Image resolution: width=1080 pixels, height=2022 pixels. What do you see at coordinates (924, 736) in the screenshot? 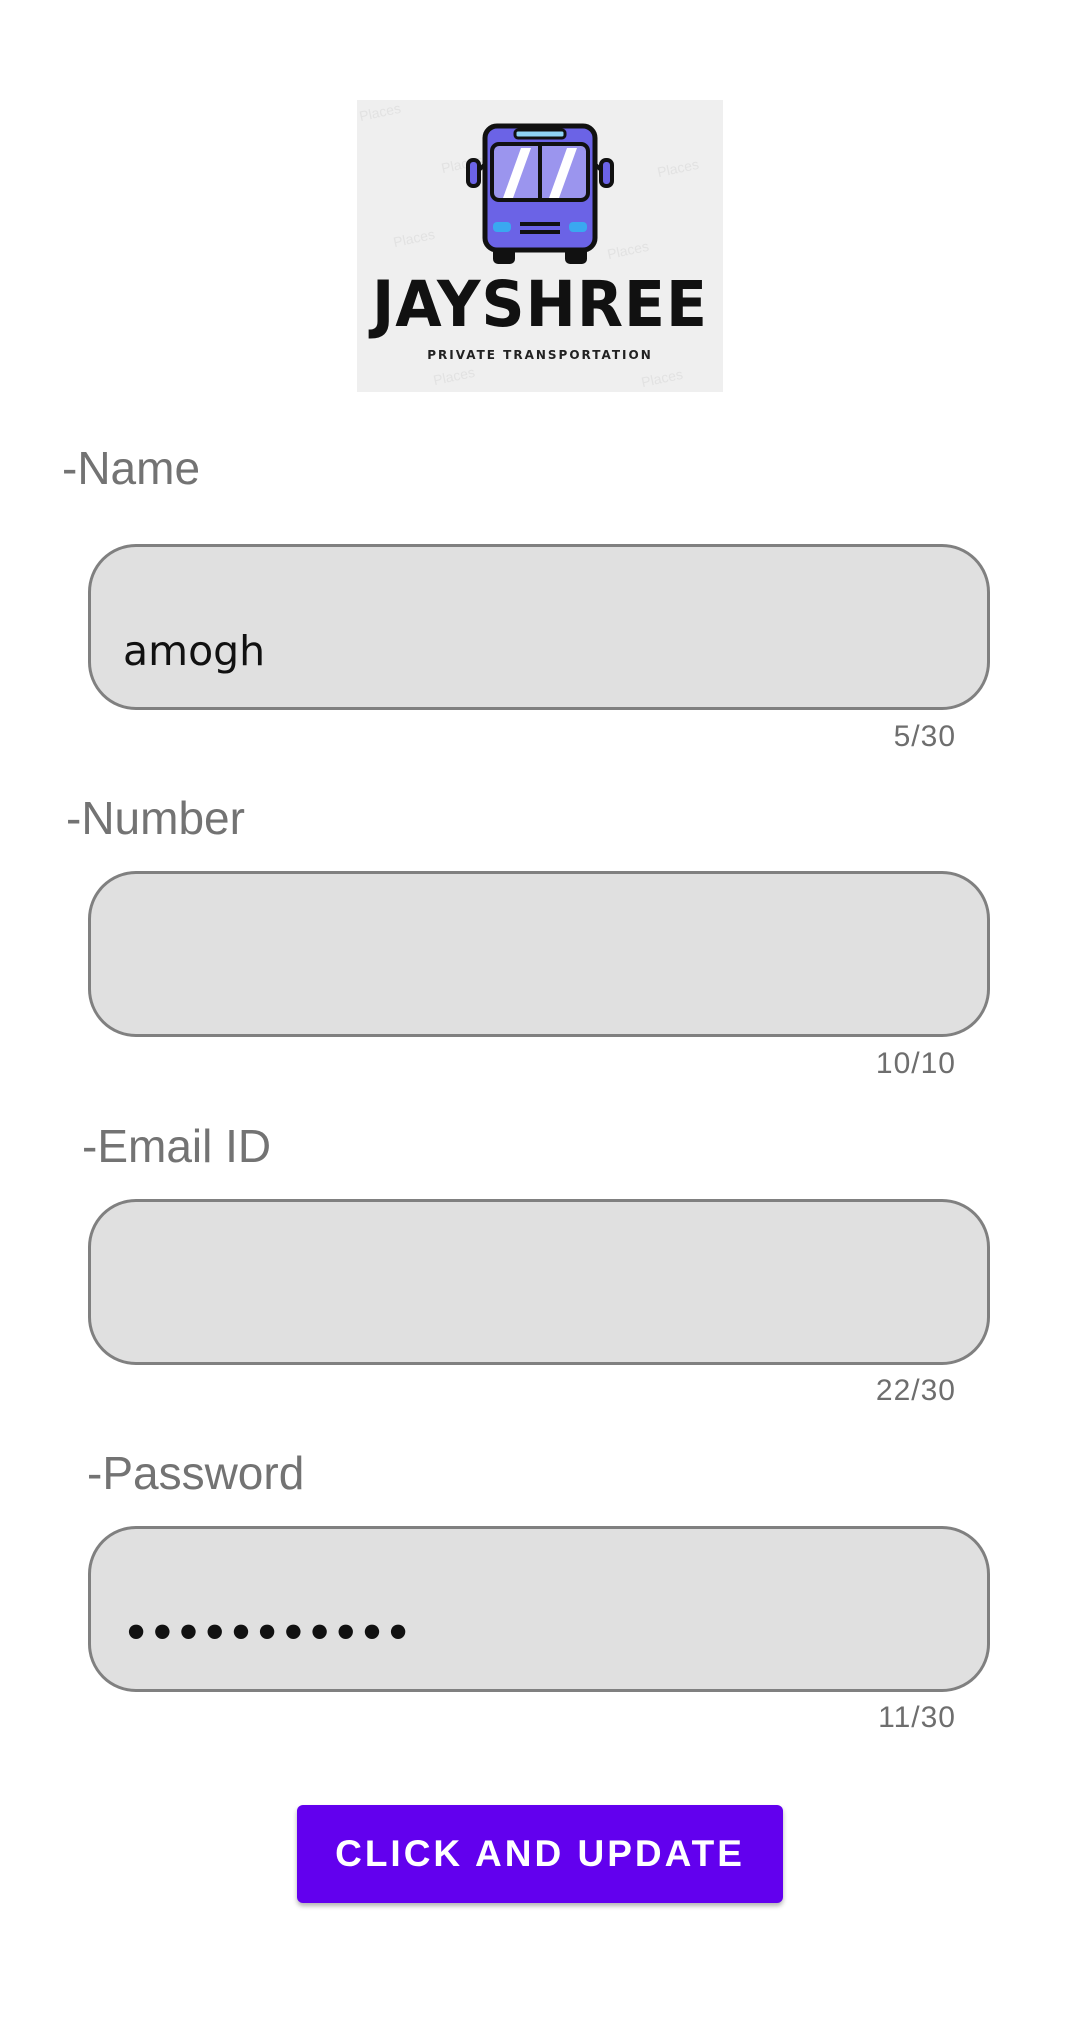
I see `name-char-counter: 5/30` at bounding box center [924, 736].